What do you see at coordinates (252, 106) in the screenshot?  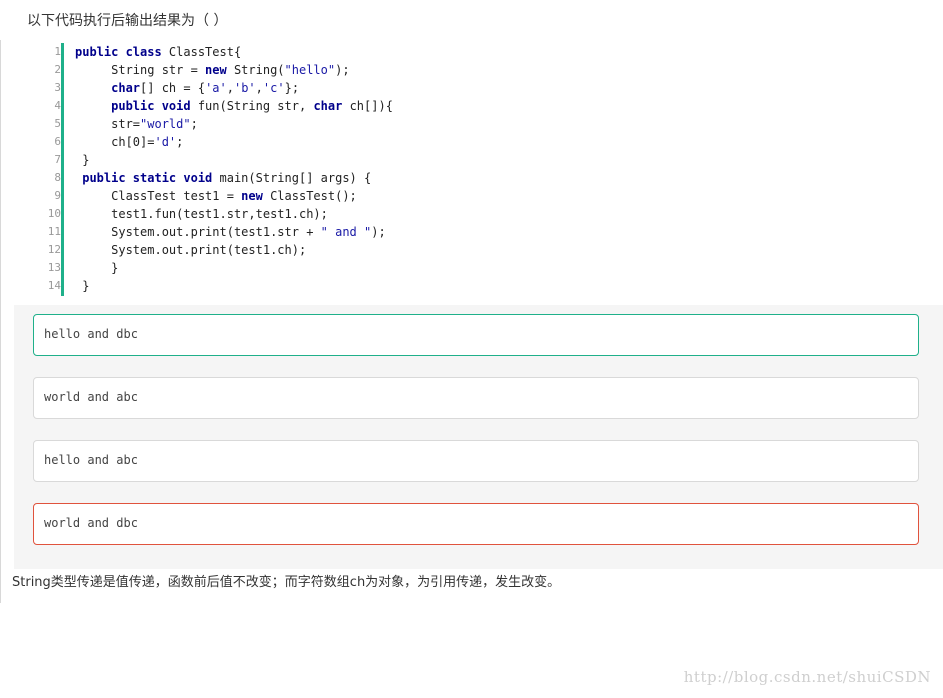 I see `code-line: public void fun(String str, char ch[]){` at bounding box center [252, 106].